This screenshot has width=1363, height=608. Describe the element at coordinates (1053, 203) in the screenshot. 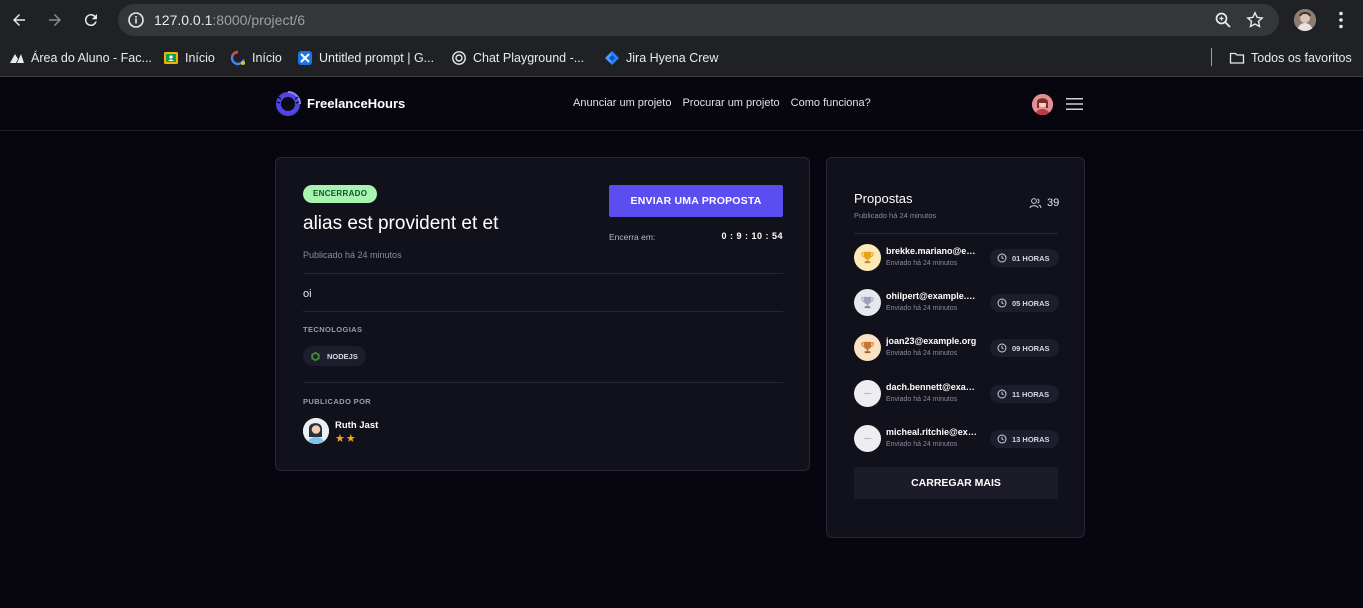

I see `proposals-count-value: 39` at that location.